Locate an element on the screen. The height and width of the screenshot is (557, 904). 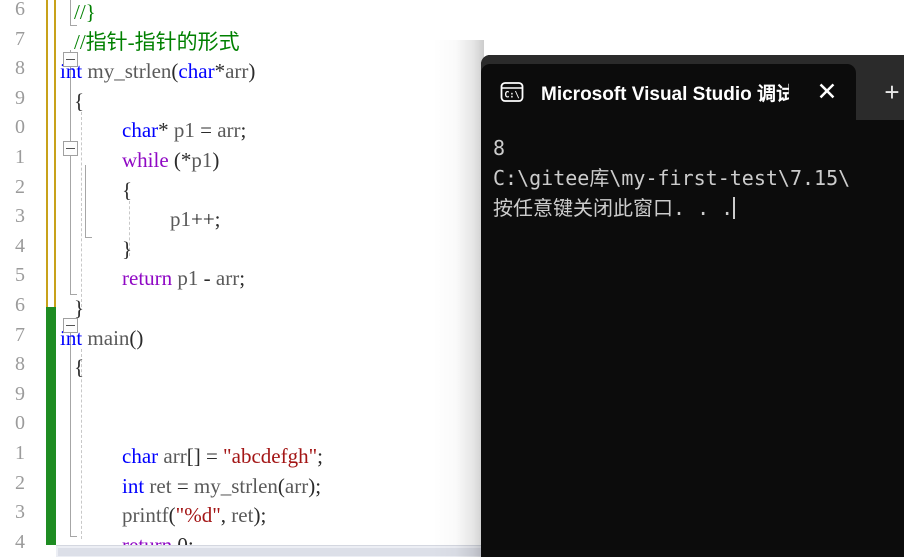
code-token: 0 is located at coordinates (182, 538).